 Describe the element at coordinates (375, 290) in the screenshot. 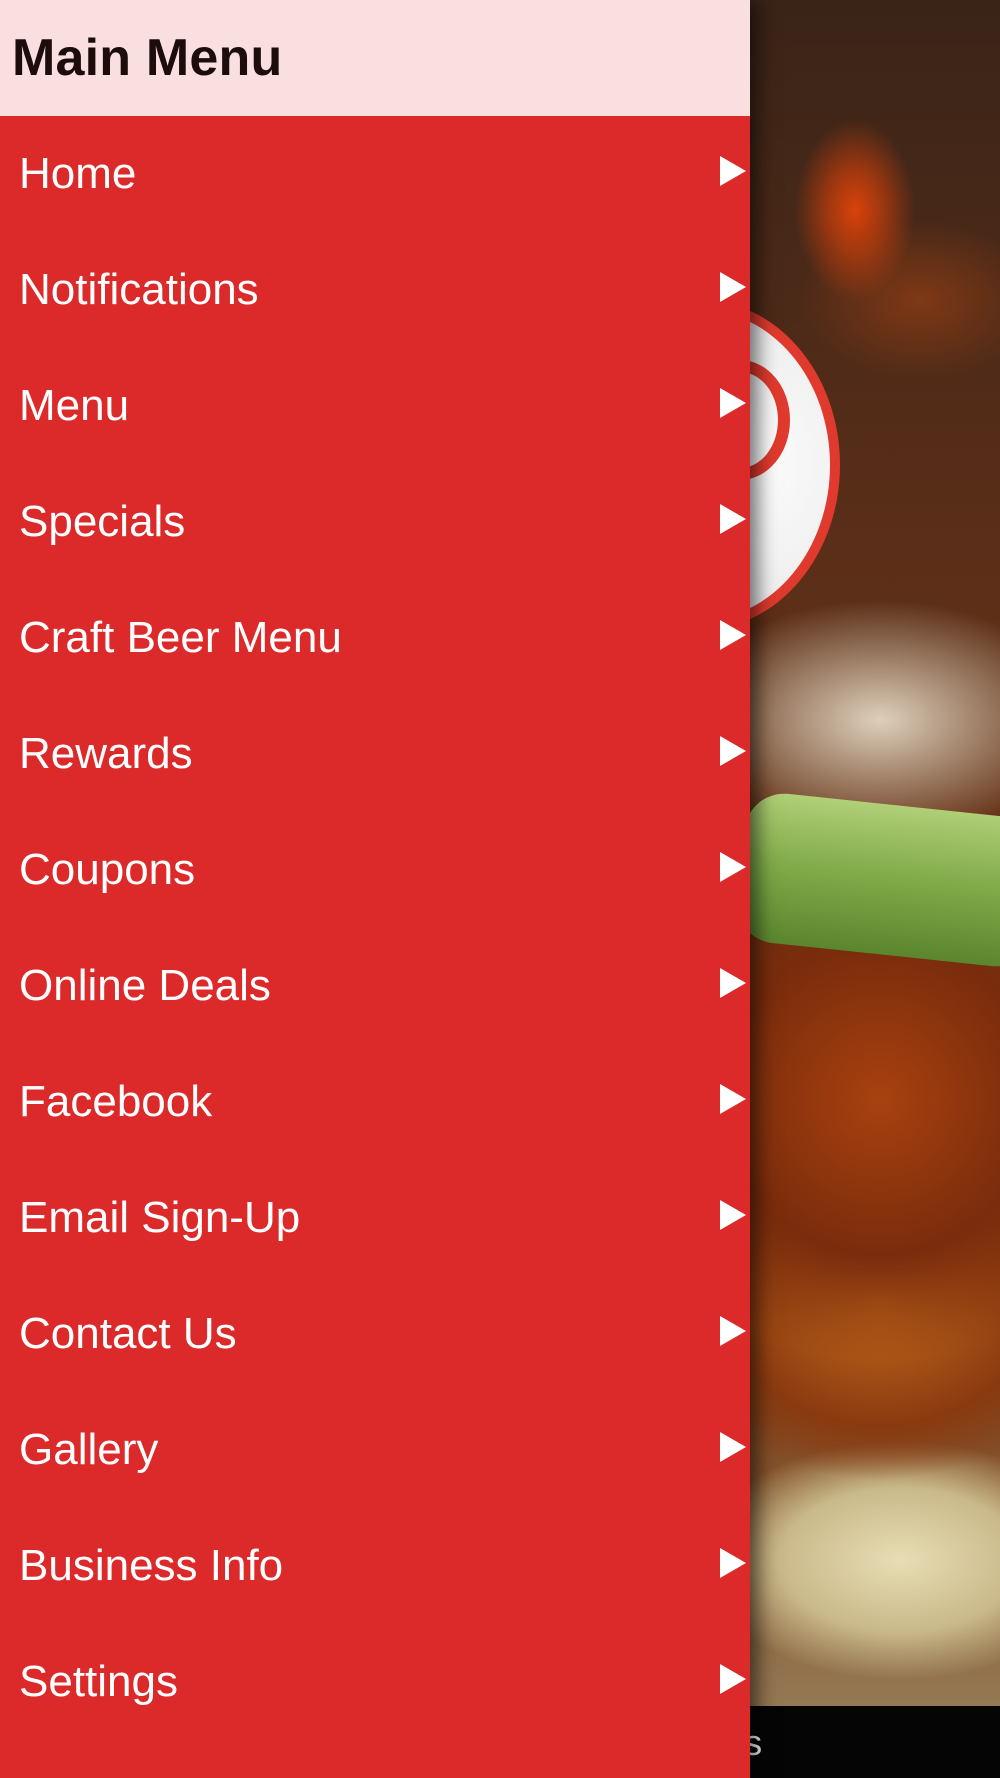

I see `menu-item-notifications: Notifications` at that location.